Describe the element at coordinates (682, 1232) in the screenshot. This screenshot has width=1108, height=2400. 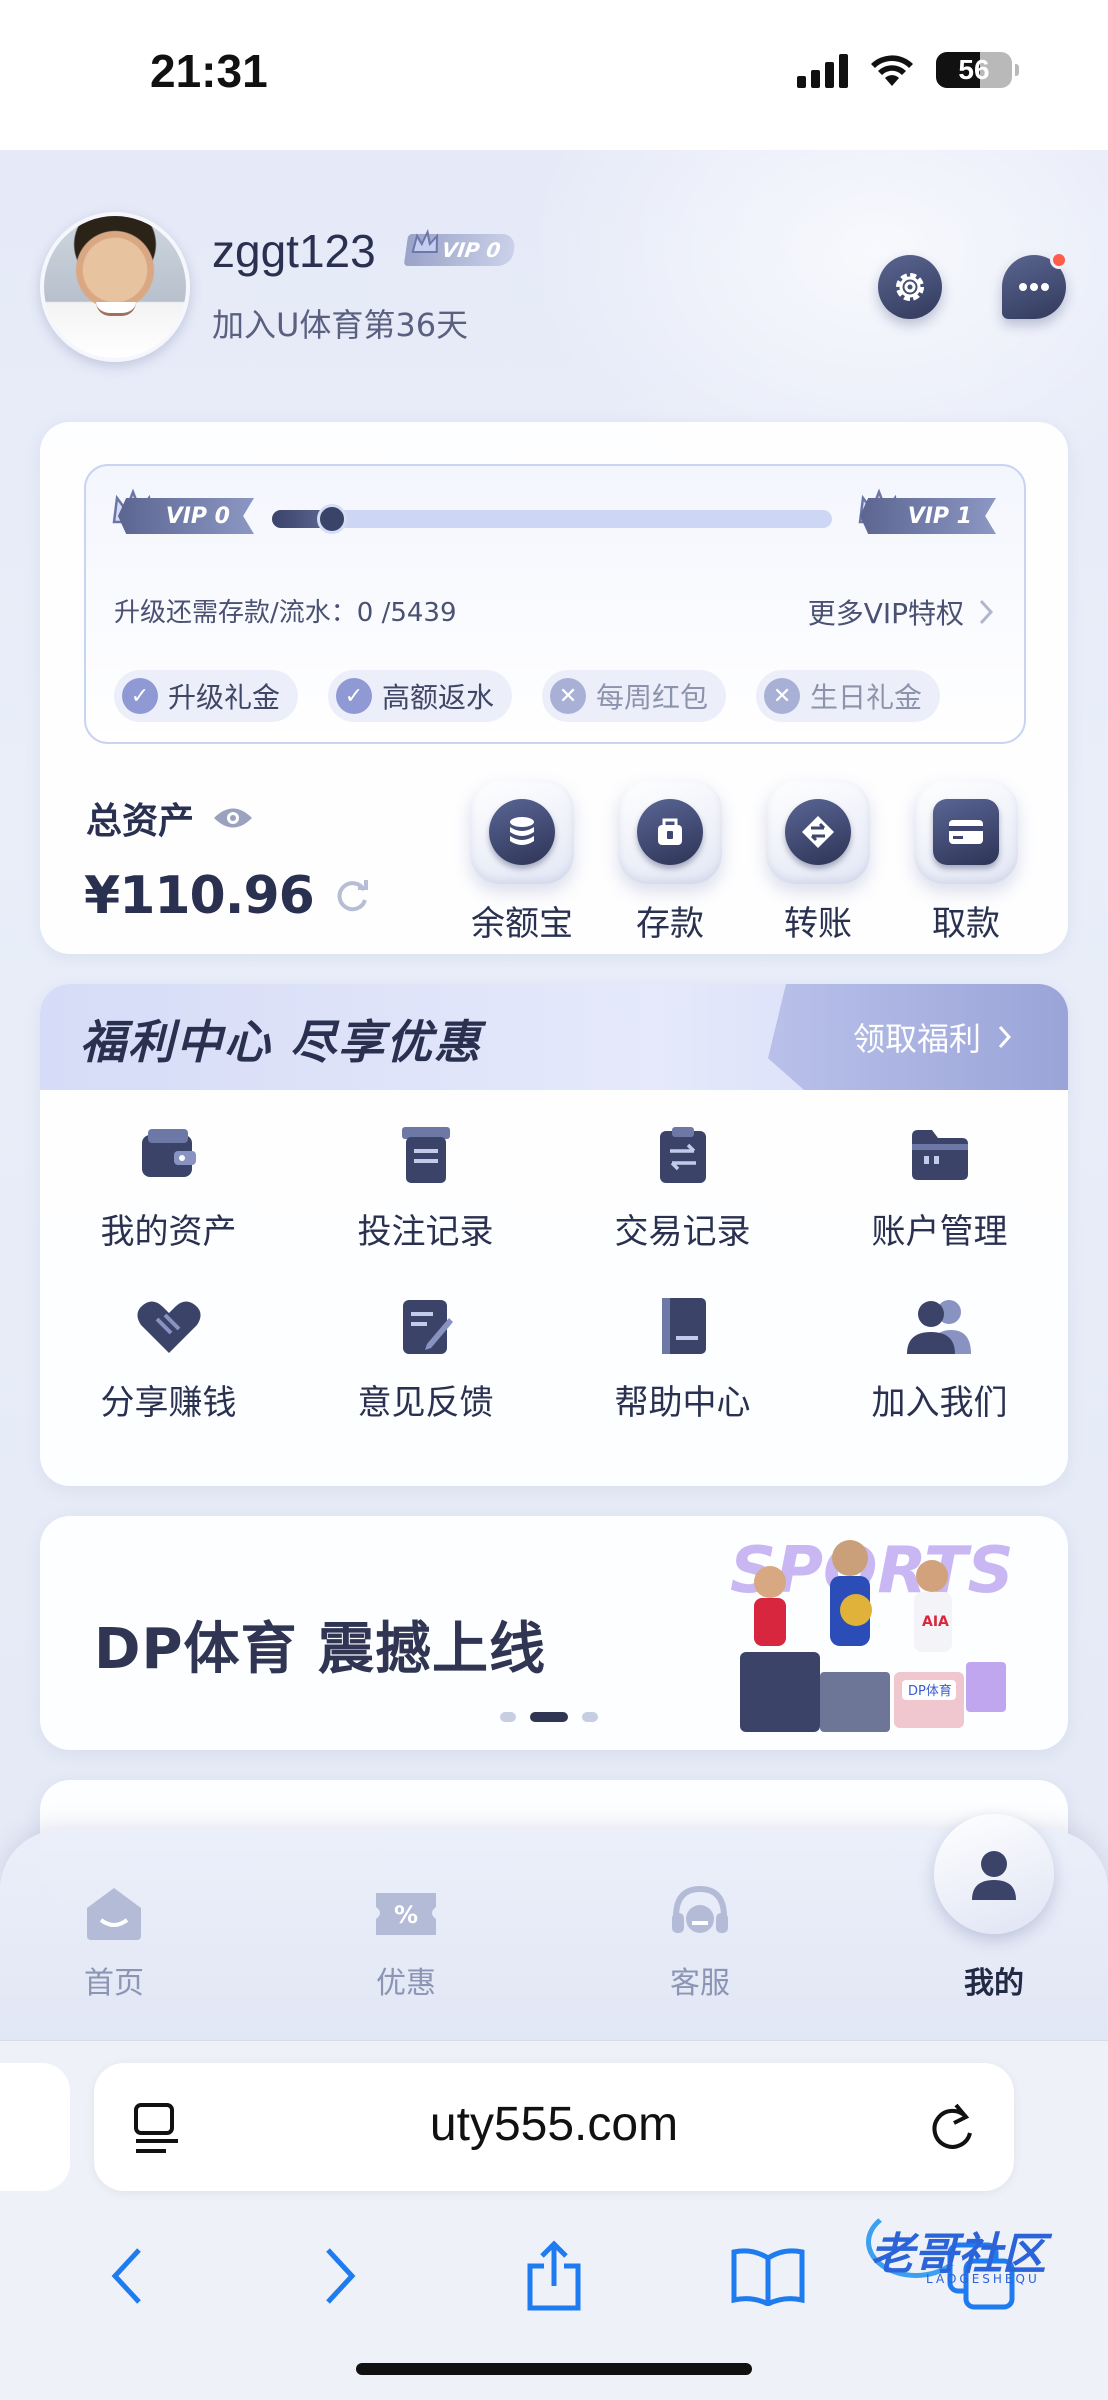
I see `grid-label: 交易记录` at that location.